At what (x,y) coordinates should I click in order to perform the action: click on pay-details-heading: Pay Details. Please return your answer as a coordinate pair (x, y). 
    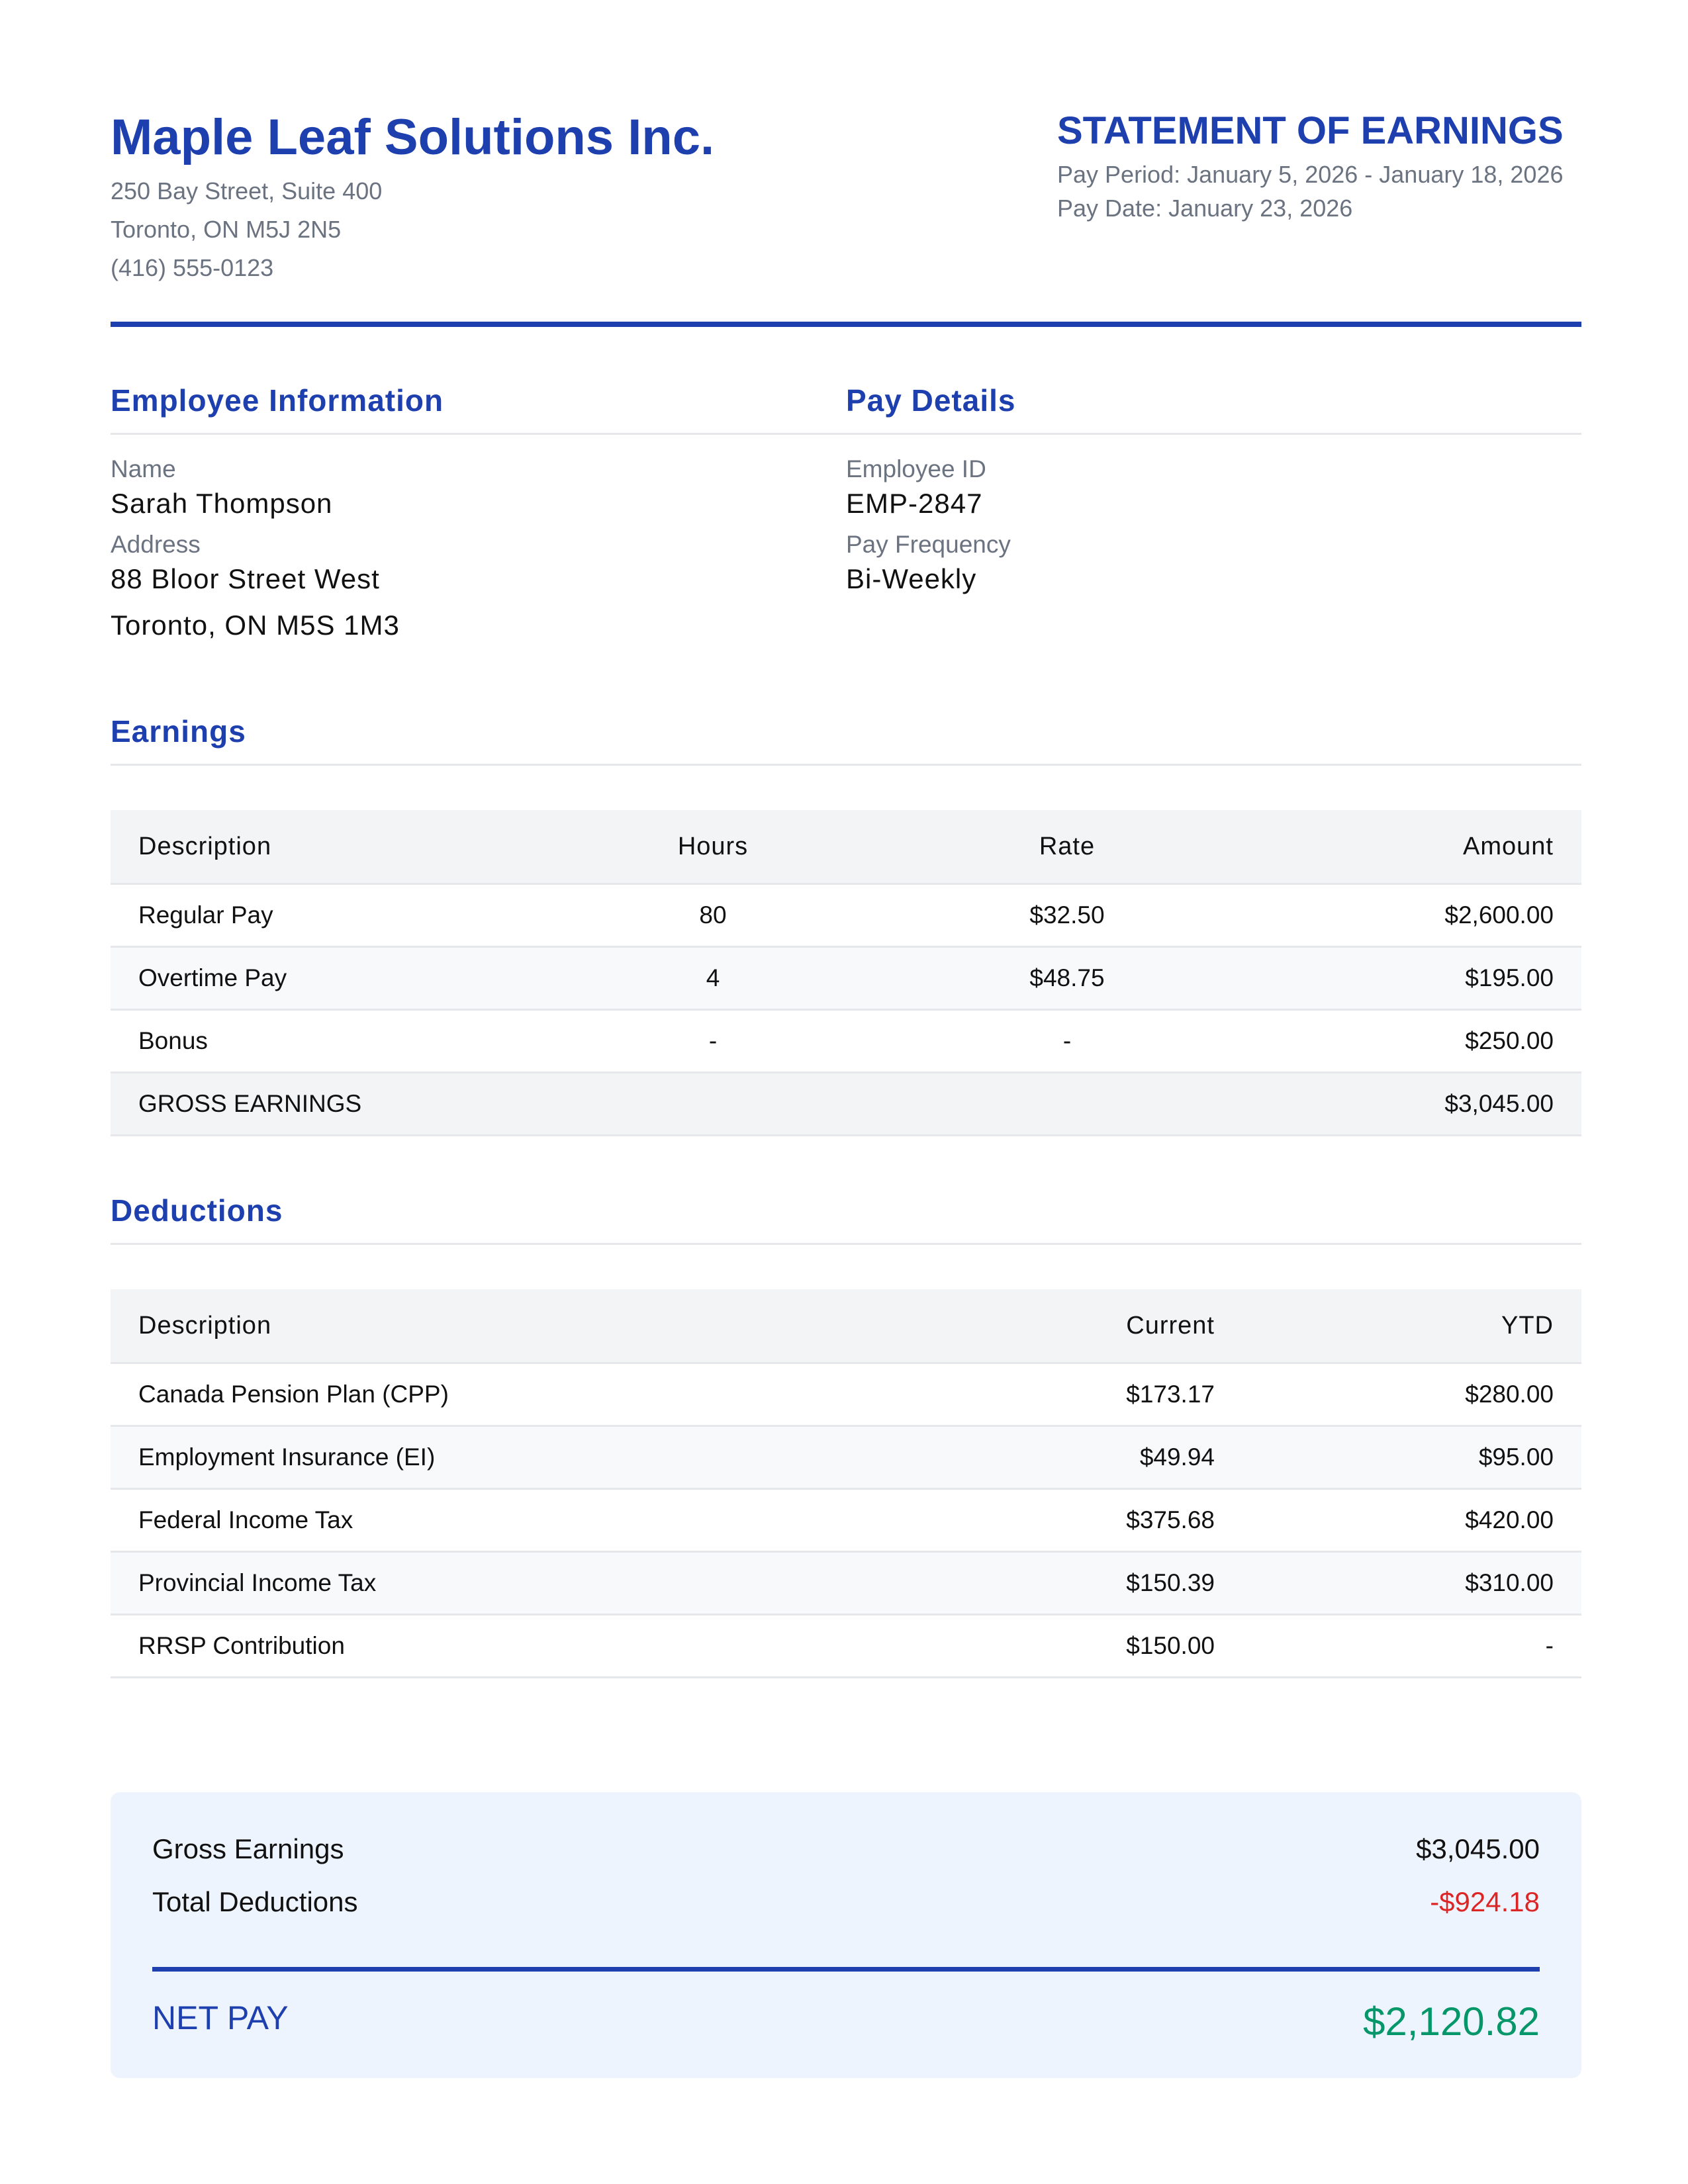
    Looking at the image, I should click on (931, 400).